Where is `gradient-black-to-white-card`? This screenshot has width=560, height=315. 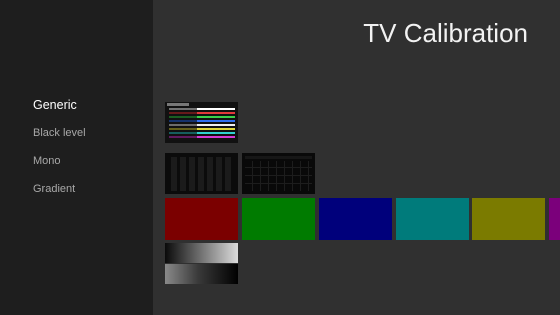
gradient-black-to-white-card is located at coordinates (201, 253).